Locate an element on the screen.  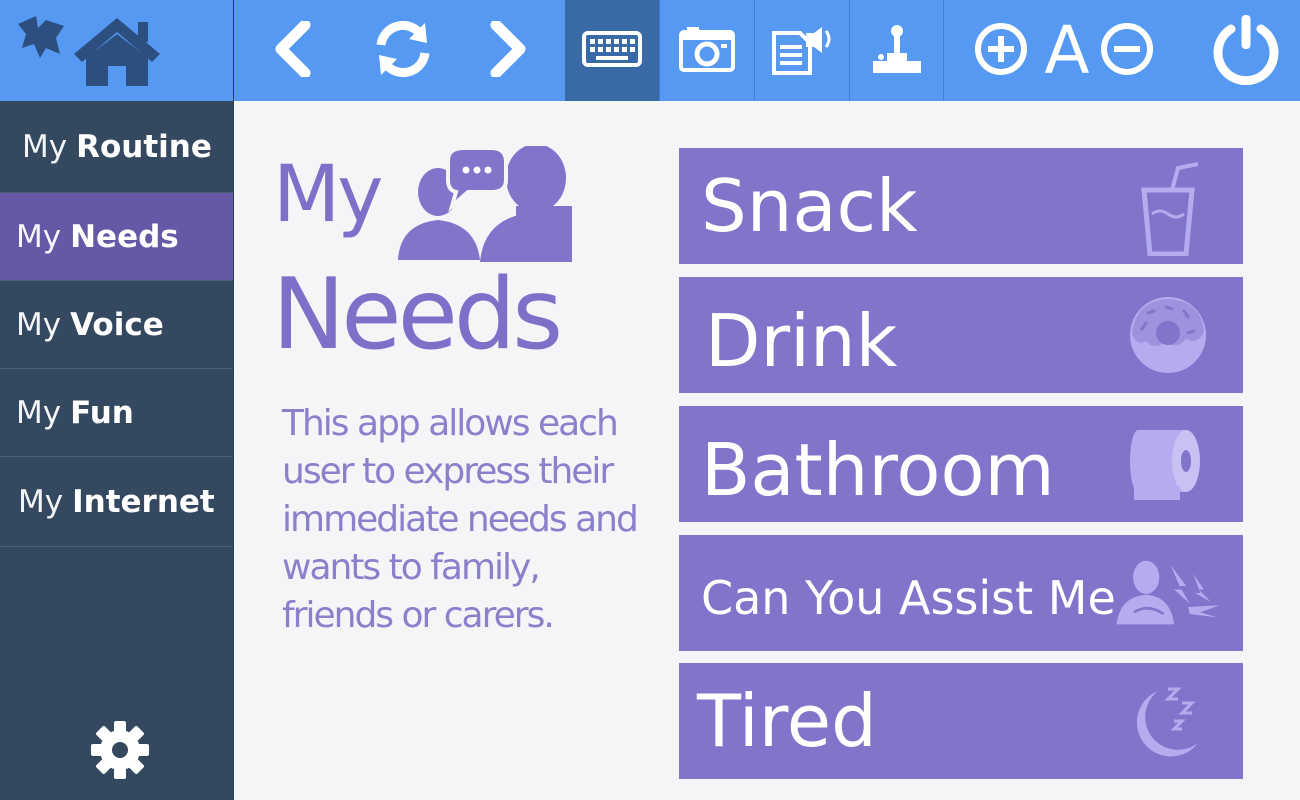
home-icon is located at coordinates (117, 52).